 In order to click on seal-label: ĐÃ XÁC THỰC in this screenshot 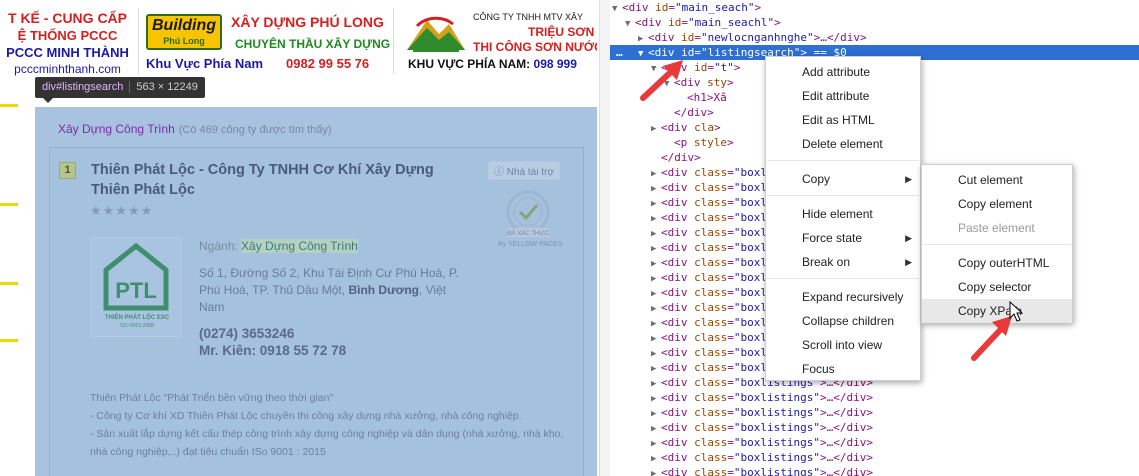, I will do `click(528, 233)`.